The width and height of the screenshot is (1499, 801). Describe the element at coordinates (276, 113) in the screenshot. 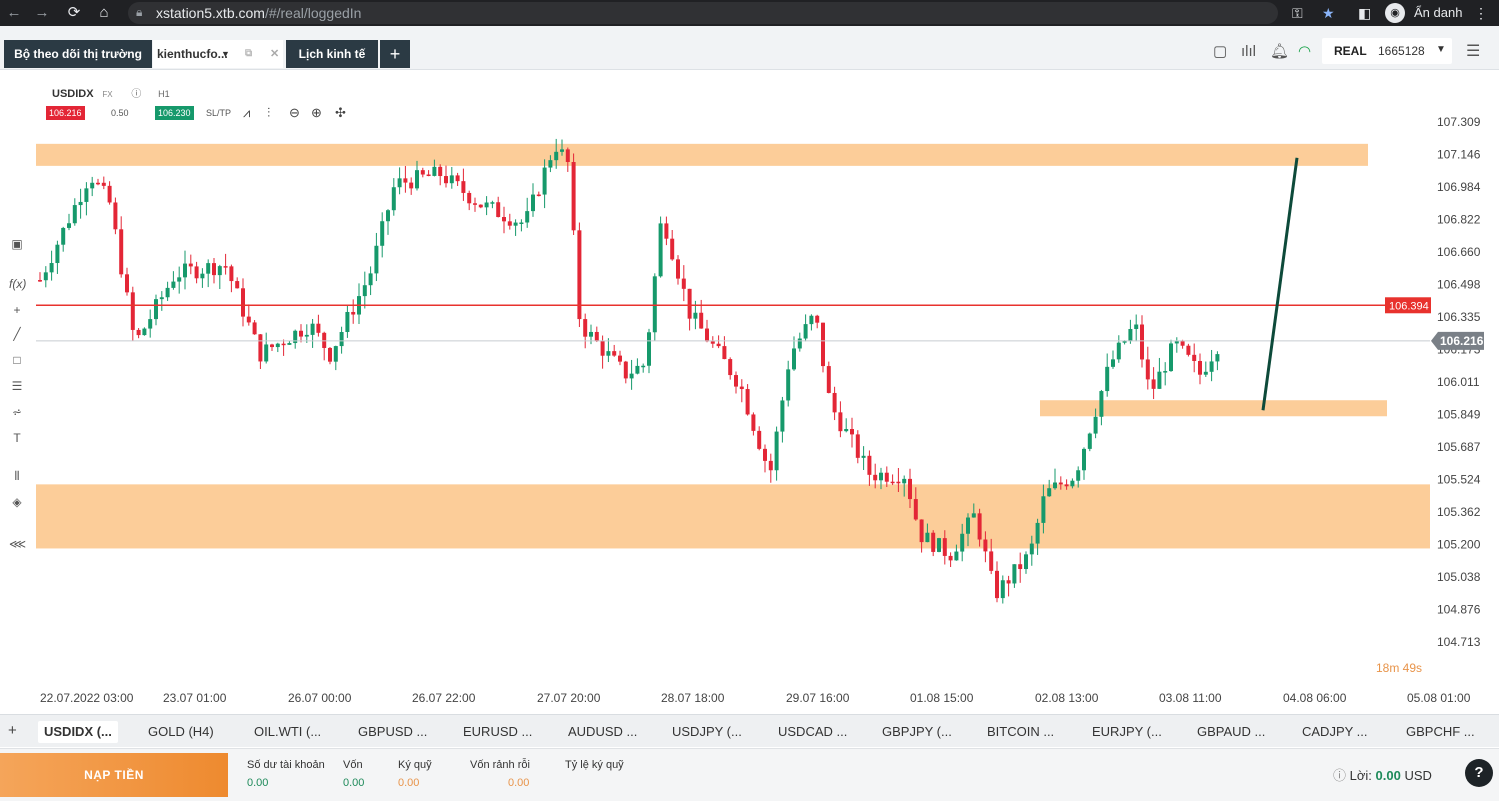

I see `candles-icon: ⫶` at that location.